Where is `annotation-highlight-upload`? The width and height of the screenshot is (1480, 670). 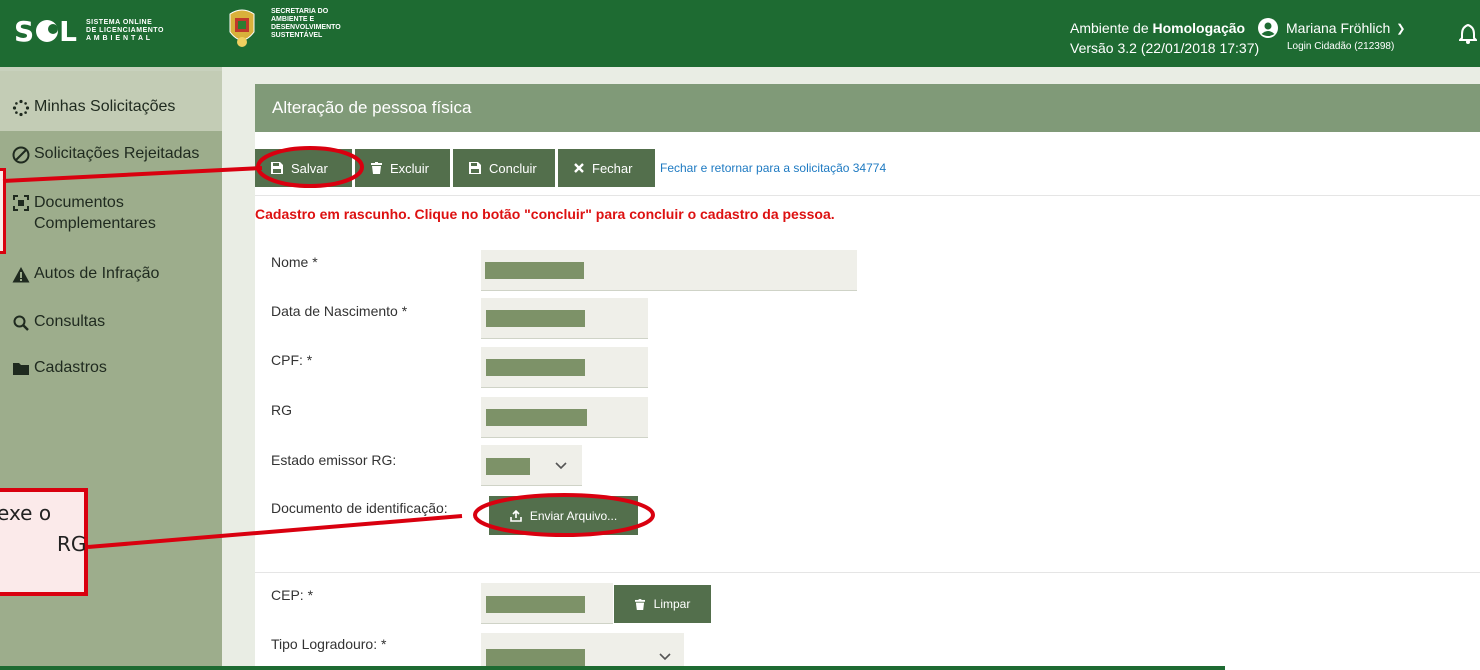 annotation-highlight-upload is located at coordinates (564, 515).